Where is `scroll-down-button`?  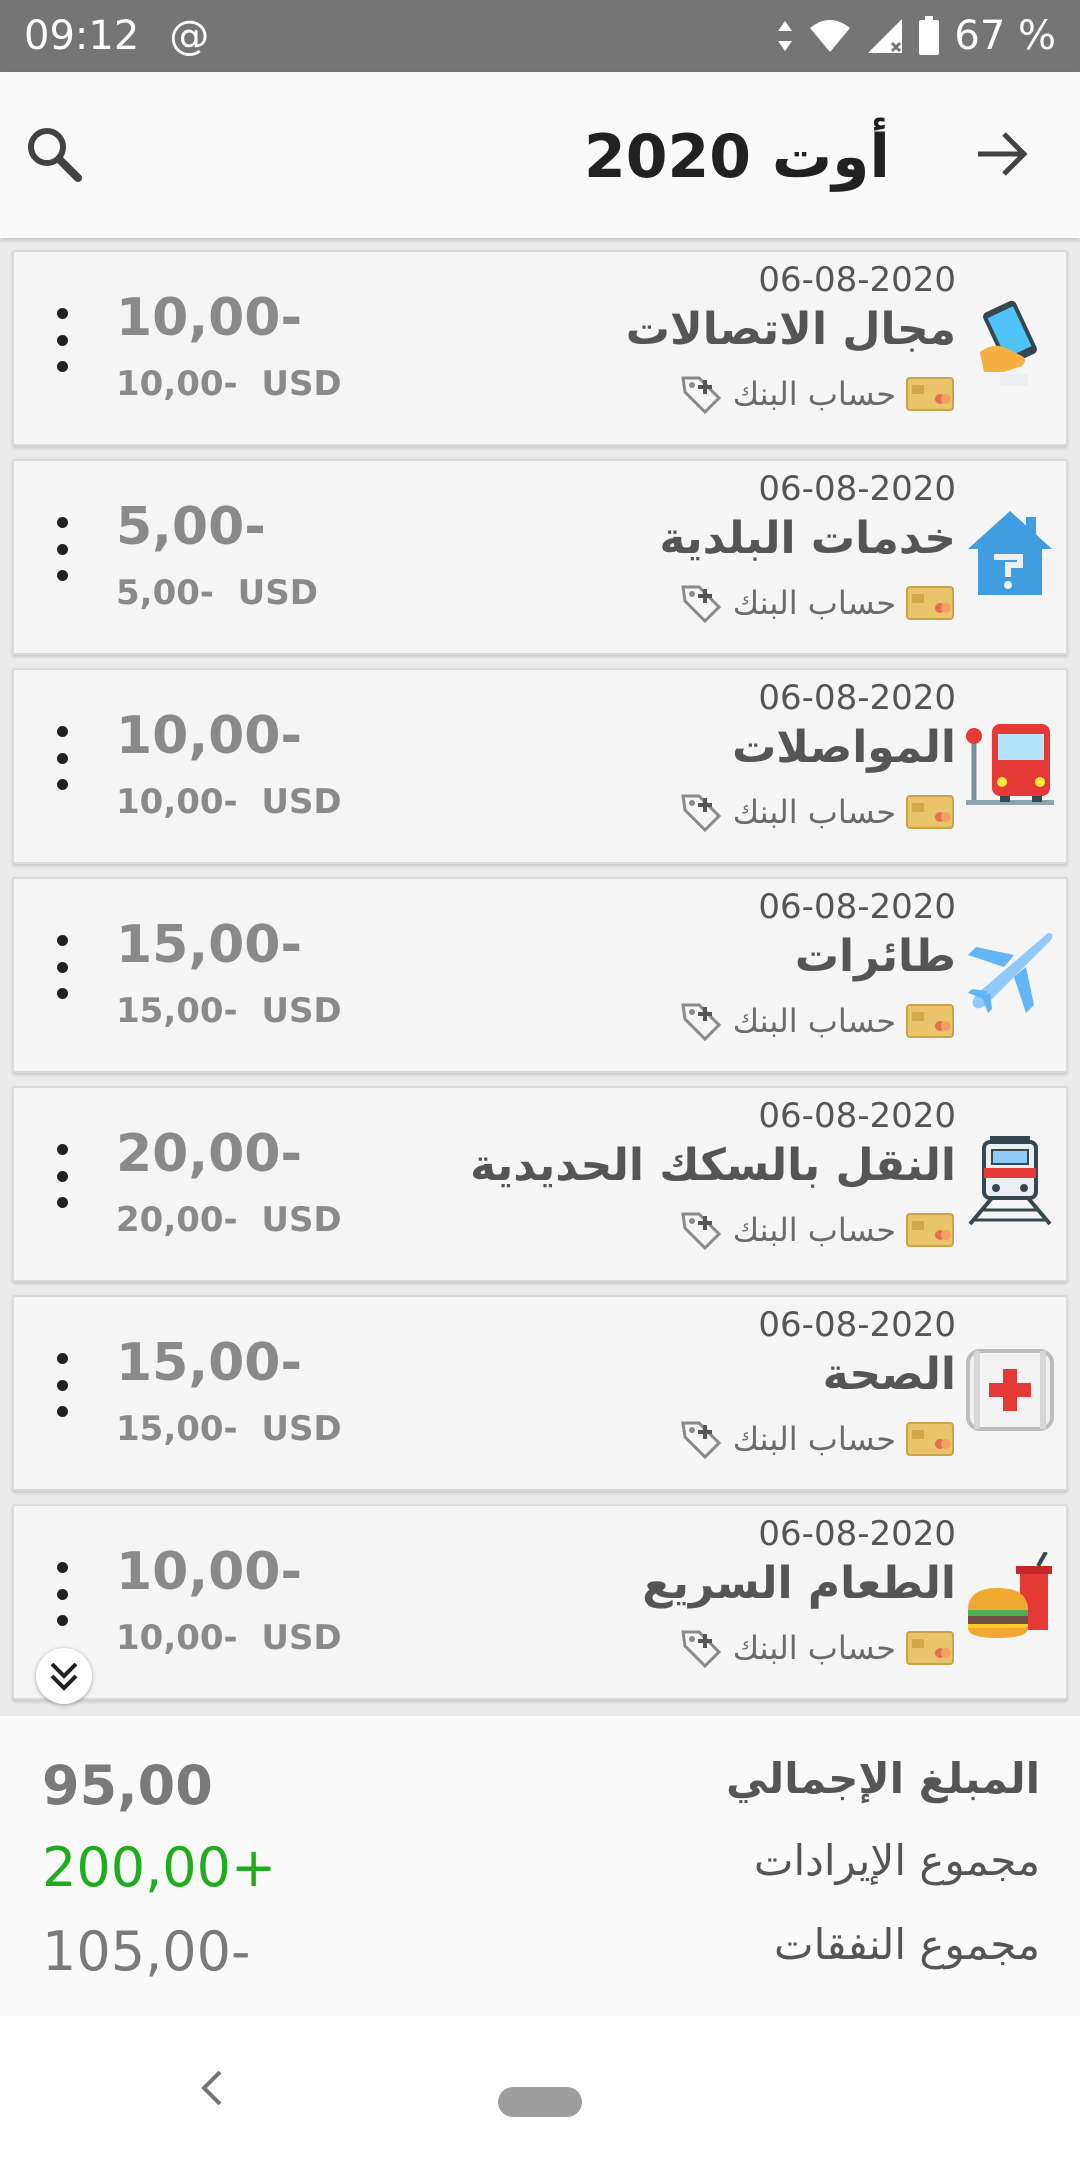
scroll-down-button is located at coordinates (64, 1676).